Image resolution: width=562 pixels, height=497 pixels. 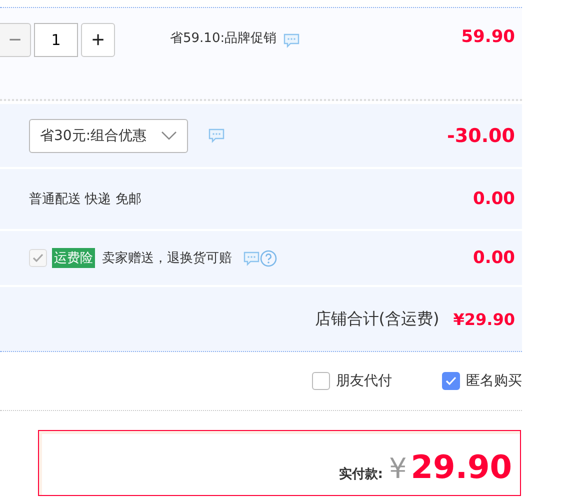 I want to click on discount-amount: -30.00, so click(x=481, y=135).